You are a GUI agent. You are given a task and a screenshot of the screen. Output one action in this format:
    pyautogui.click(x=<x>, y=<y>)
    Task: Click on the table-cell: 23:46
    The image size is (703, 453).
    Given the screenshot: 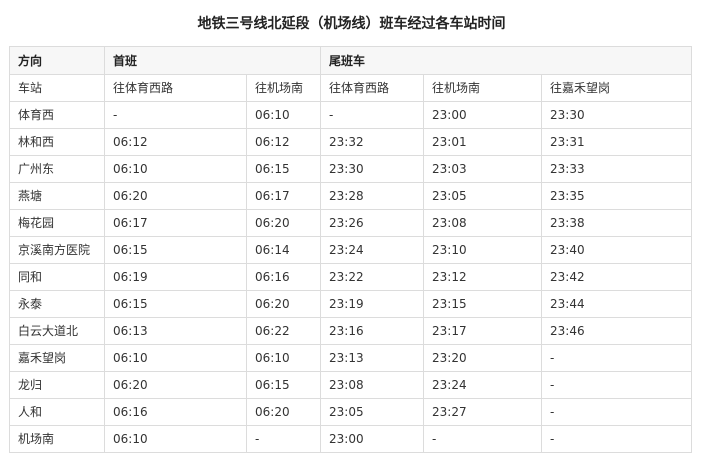 What is the action you would take?
    pyautogui.click(x=617, y=331)
    